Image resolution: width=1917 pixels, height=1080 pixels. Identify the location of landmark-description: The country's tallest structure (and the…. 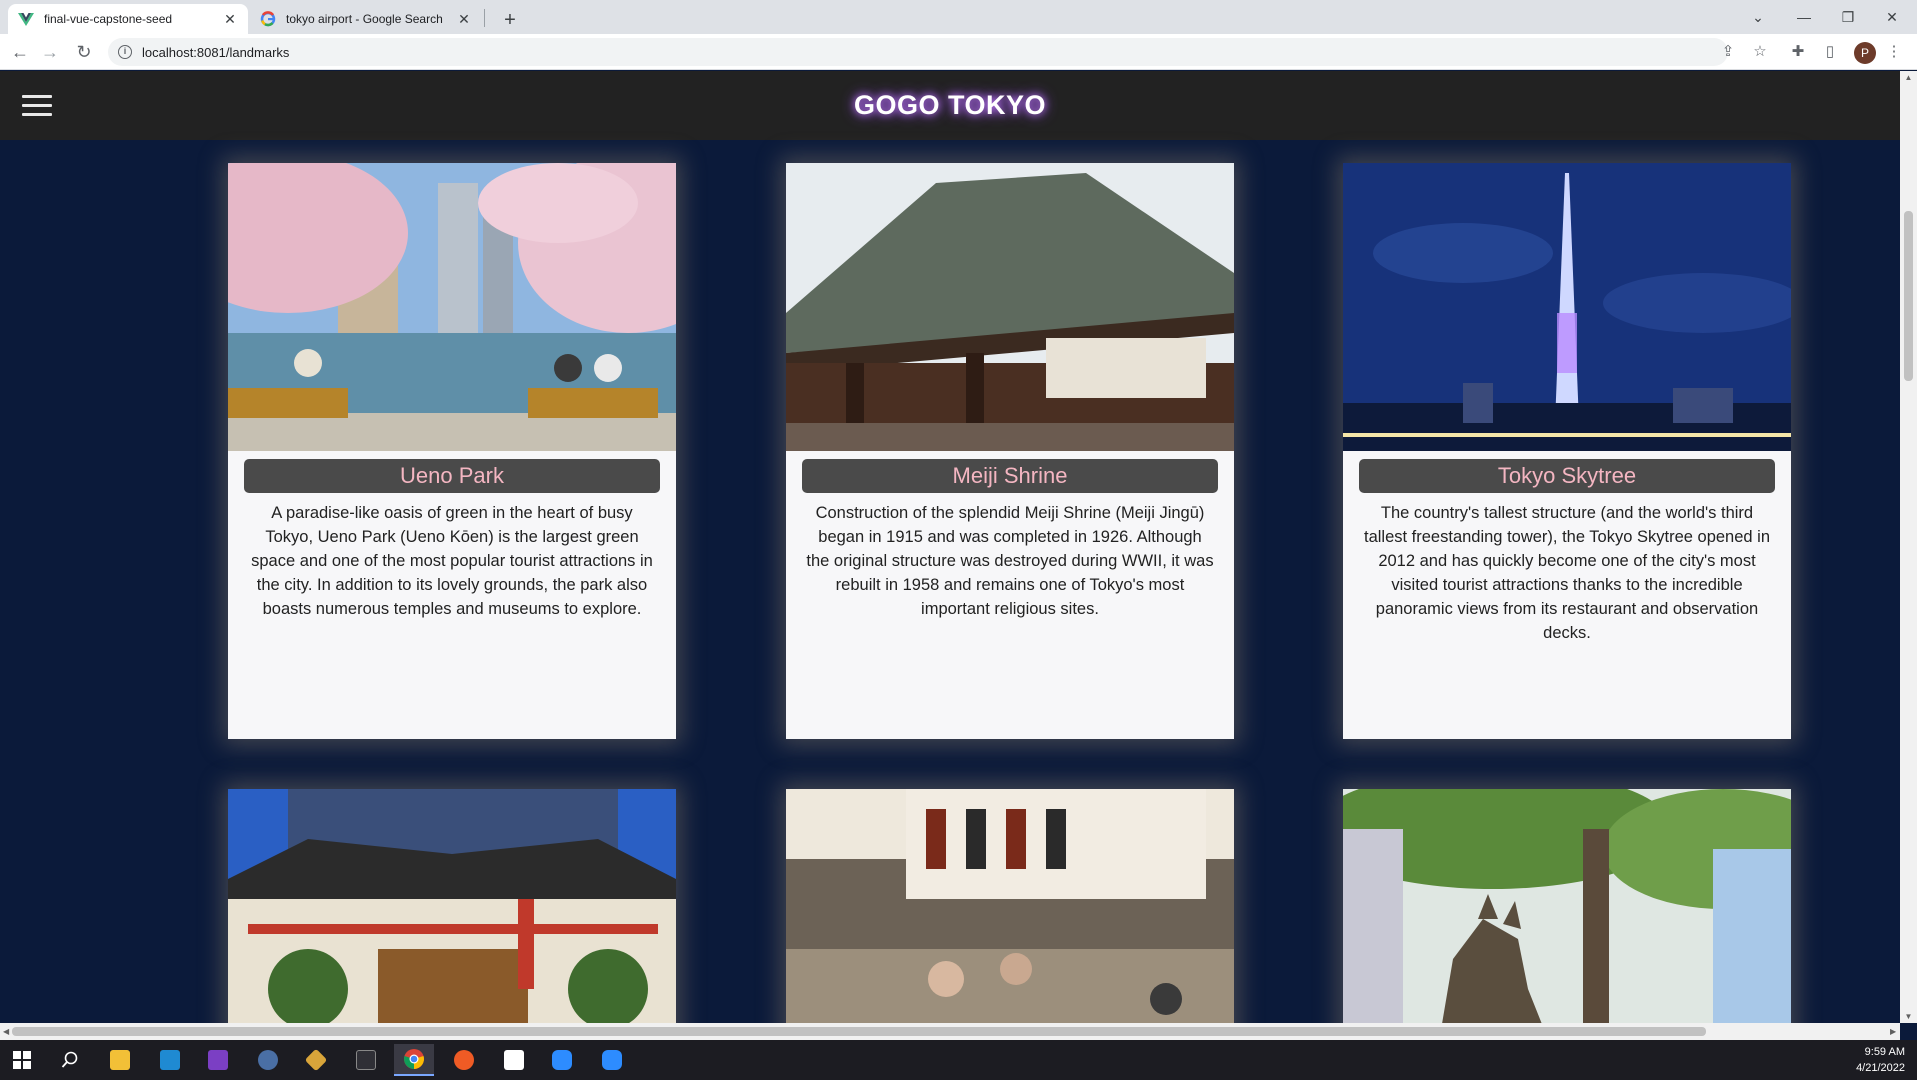
(1566, 573).